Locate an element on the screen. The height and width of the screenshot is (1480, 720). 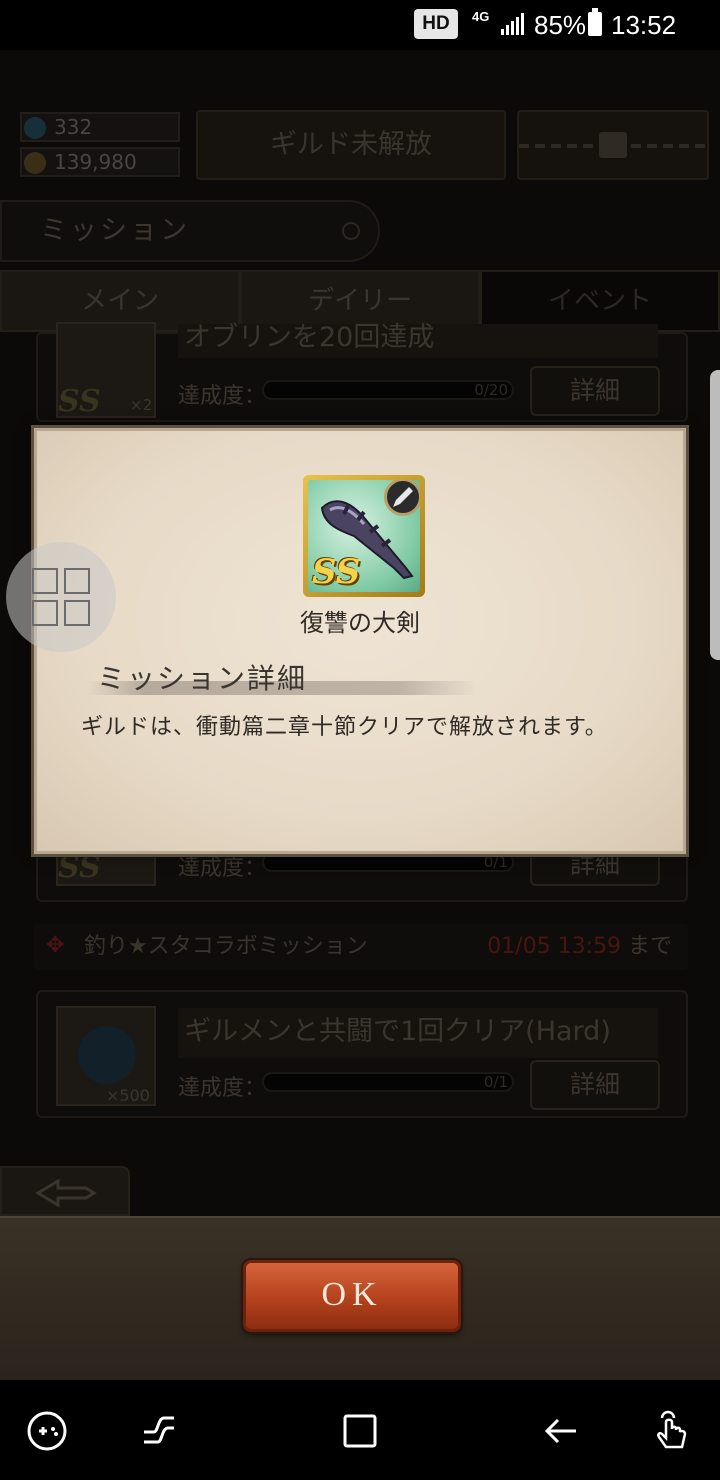
page-title: ミッション is located at coordinates (190, 231).